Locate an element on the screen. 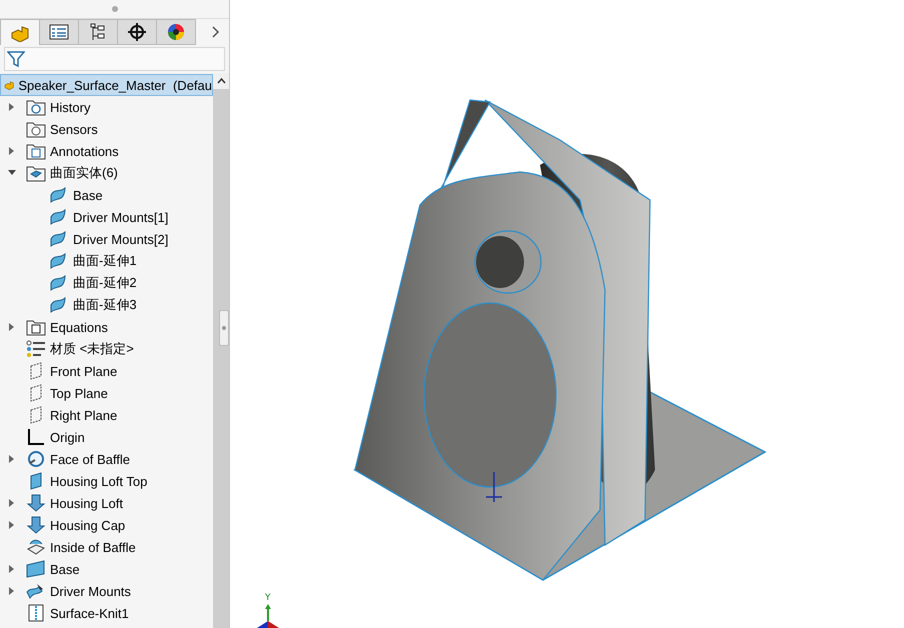 The height and width of the screenshot is (628, 904). revolve-icon is located at coordinates (36, 459).